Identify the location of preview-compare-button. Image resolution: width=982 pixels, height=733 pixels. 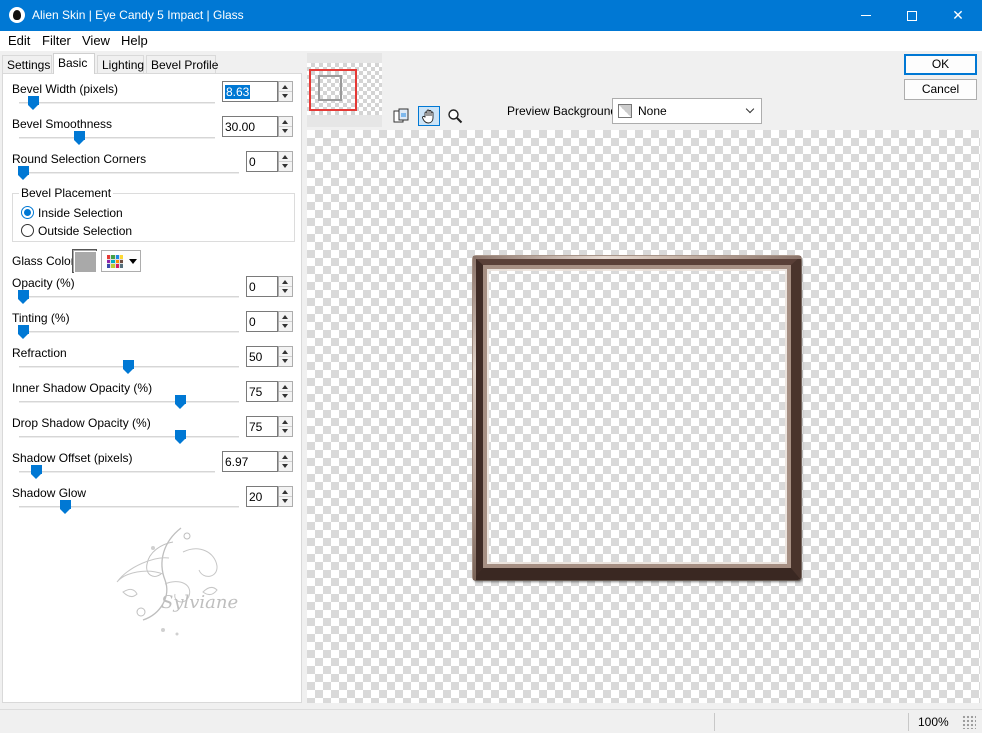
(401, 116).